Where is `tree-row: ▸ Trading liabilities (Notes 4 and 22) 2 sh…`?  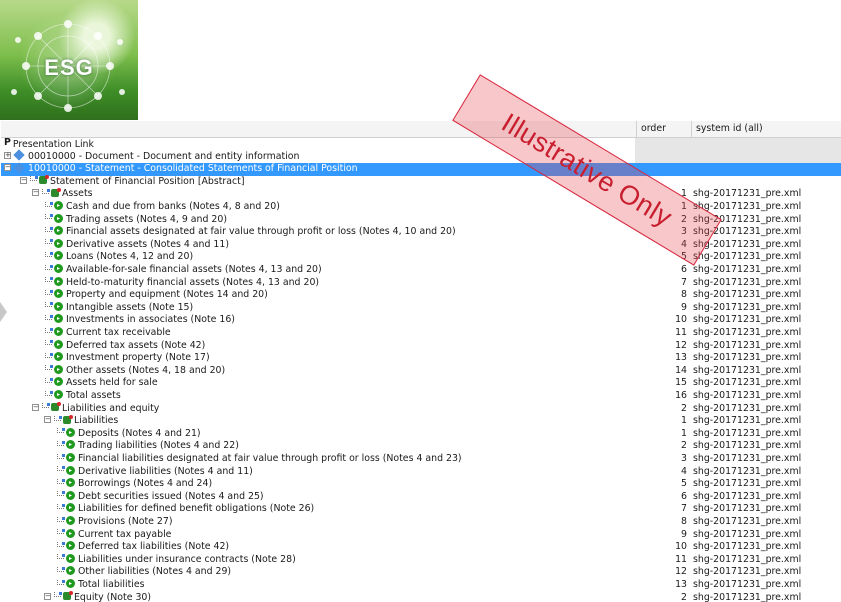 tree-row: ▸ Trading liabilities (Notes 4 and 22) 2 sh… is located at coordinates (421, 446).